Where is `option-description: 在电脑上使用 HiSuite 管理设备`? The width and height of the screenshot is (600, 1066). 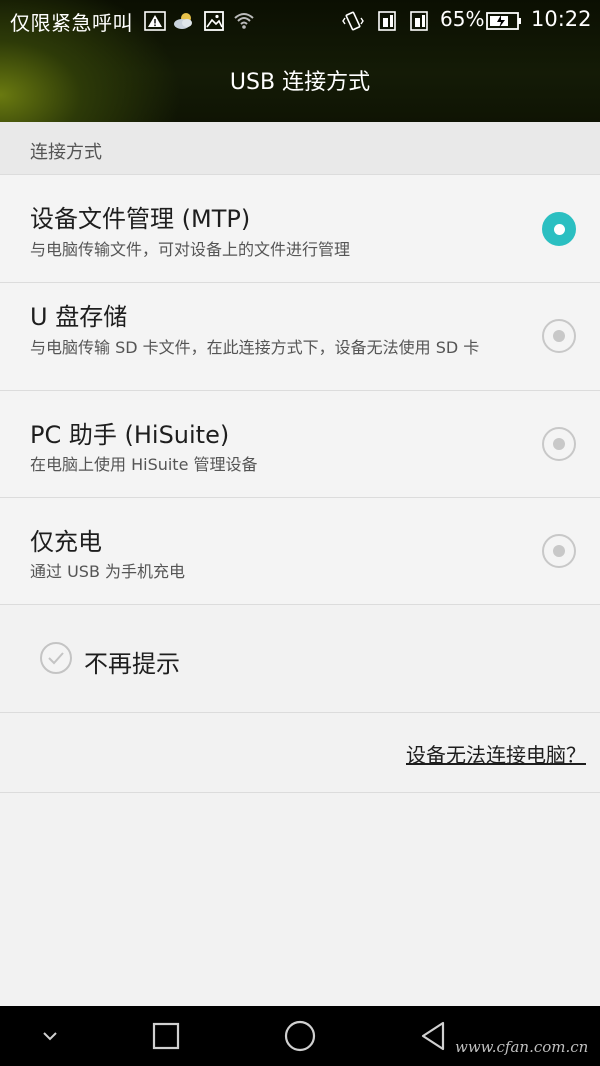
option-description: 在电脑上使用 HiSuite 管理设备 is located at coordinates (144, 464).